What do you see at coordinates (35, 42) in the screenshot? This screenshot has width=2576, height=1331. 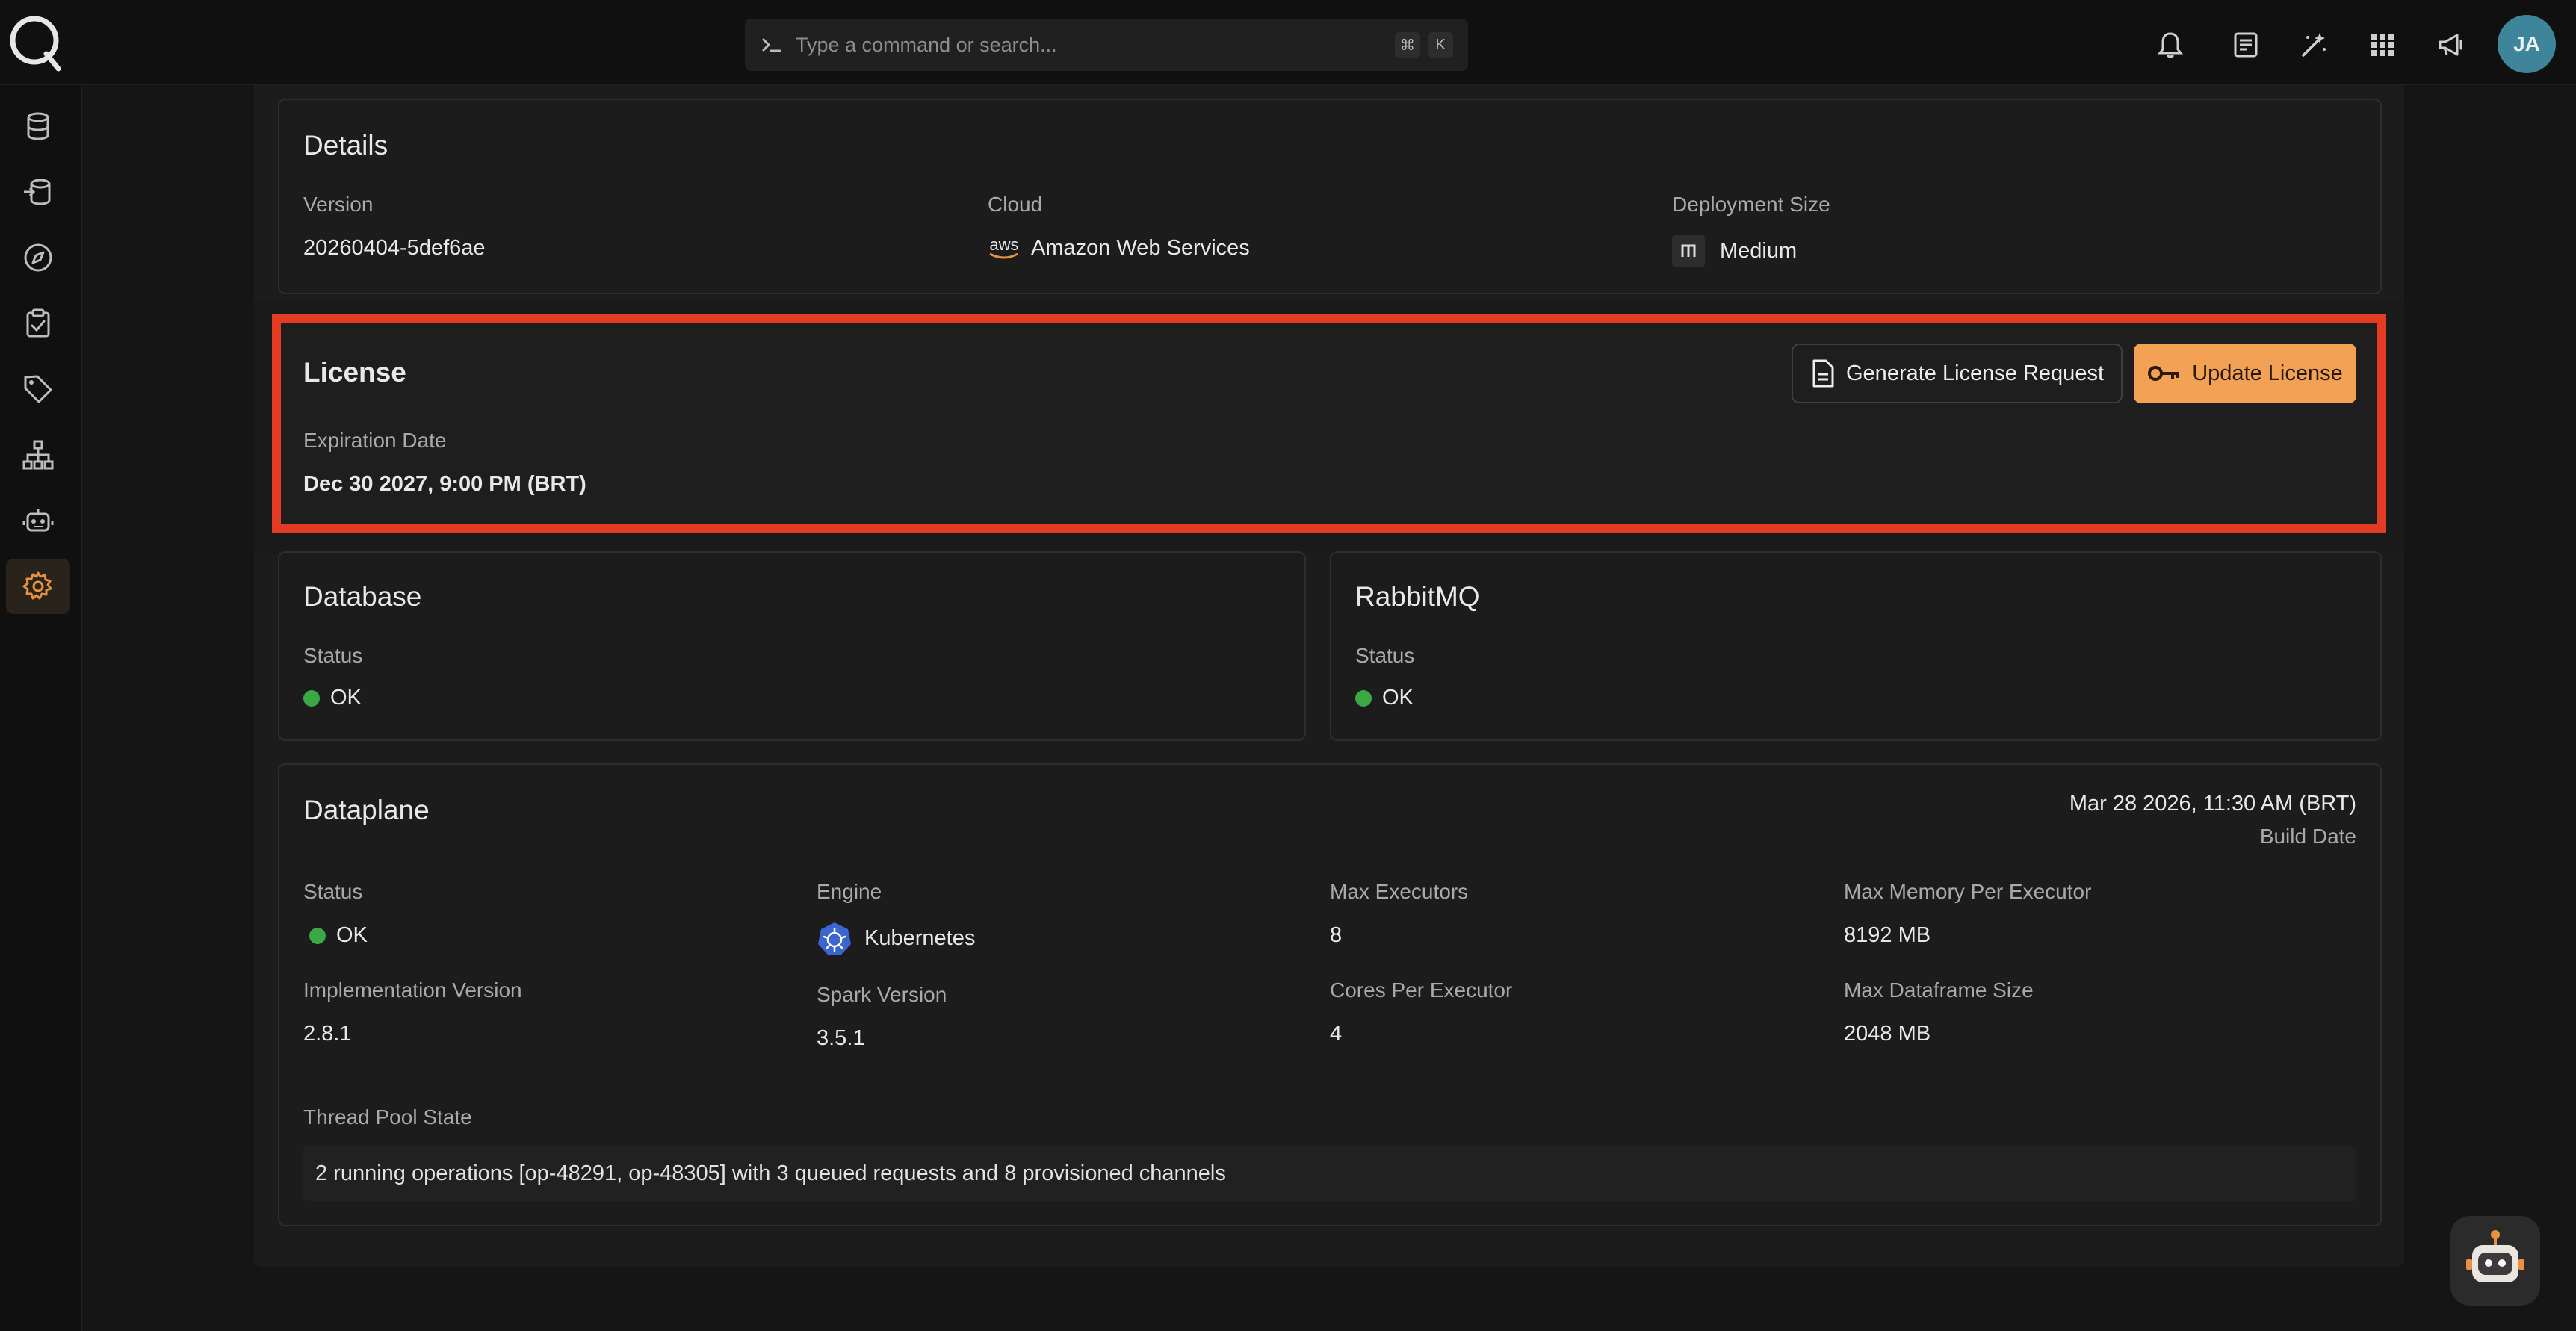 I see `app-logo-icon` at bounding box center [35, 42].